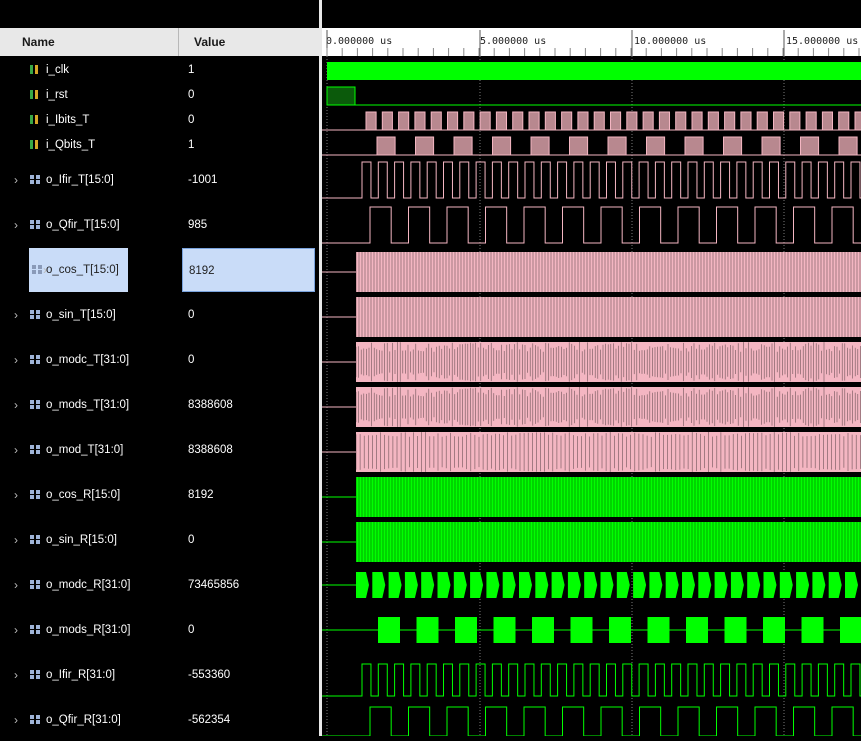  I want to click on signal-row: i_rst 0, so click(159, 95).